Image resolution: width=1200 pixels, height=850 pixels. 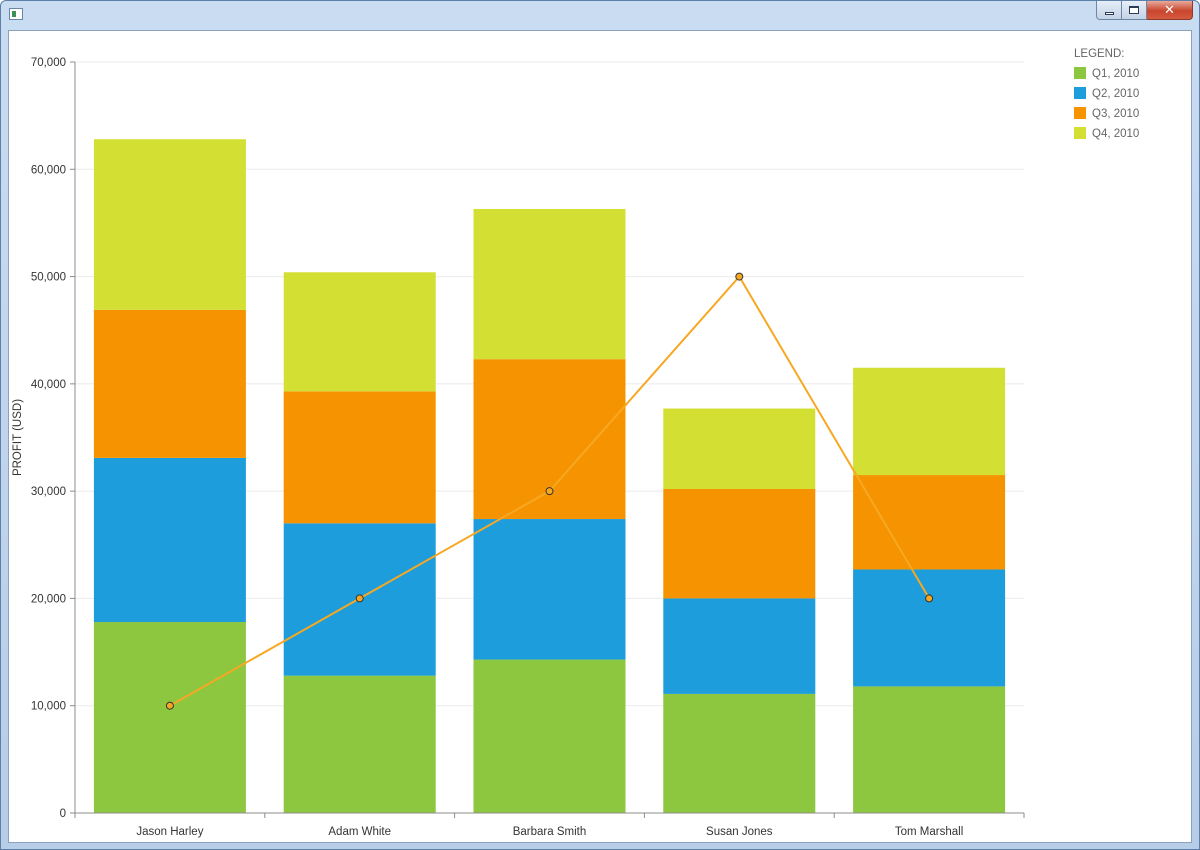 I want to click on x-tick-label: Barbara Smith, so click(x=550, y=832).